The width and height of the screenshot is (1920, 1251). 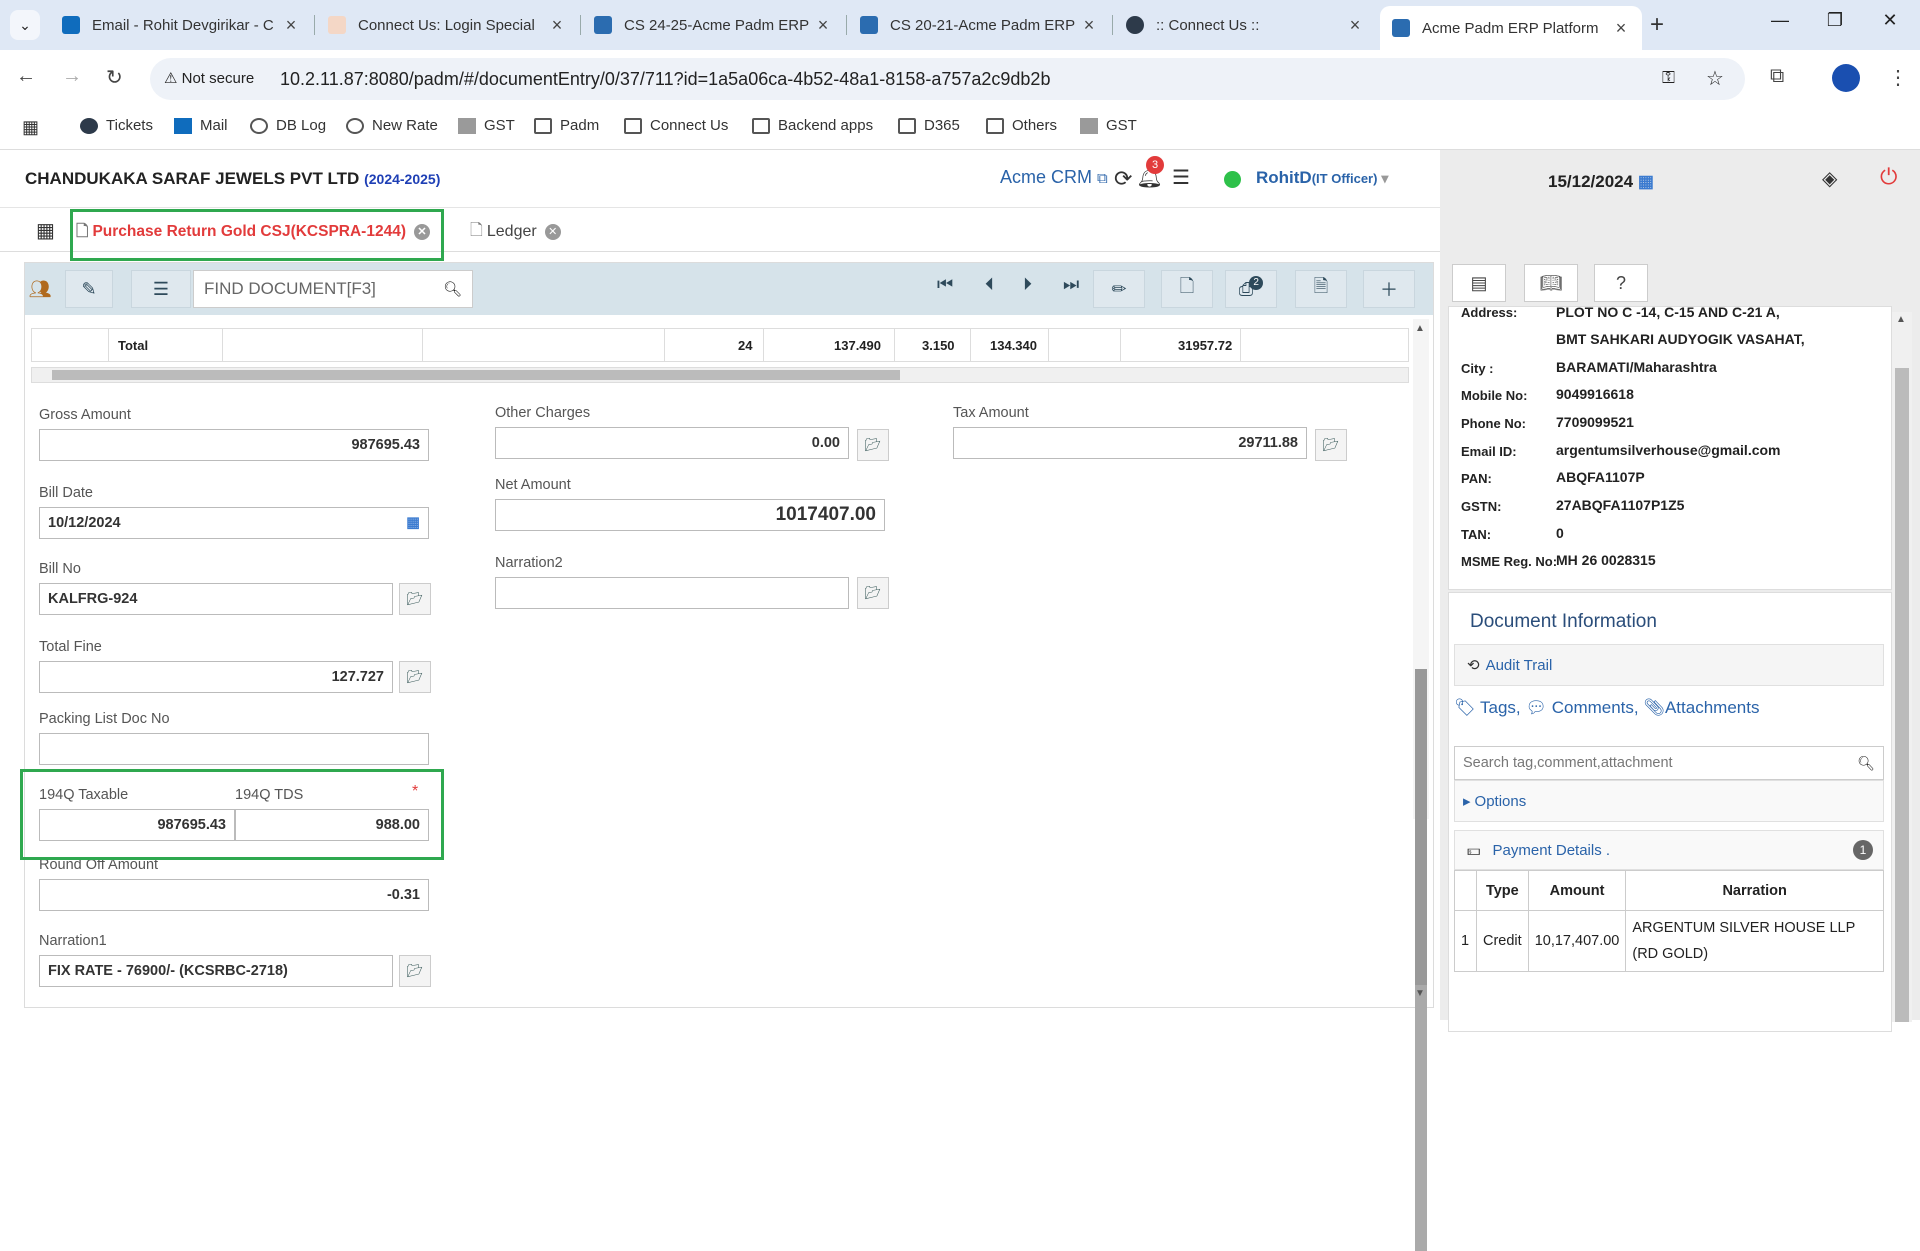 What do you see at coordinates (1780, 20) in the screenshot?
I see `minimize-icon: —` at bounding box center [1780, 20].